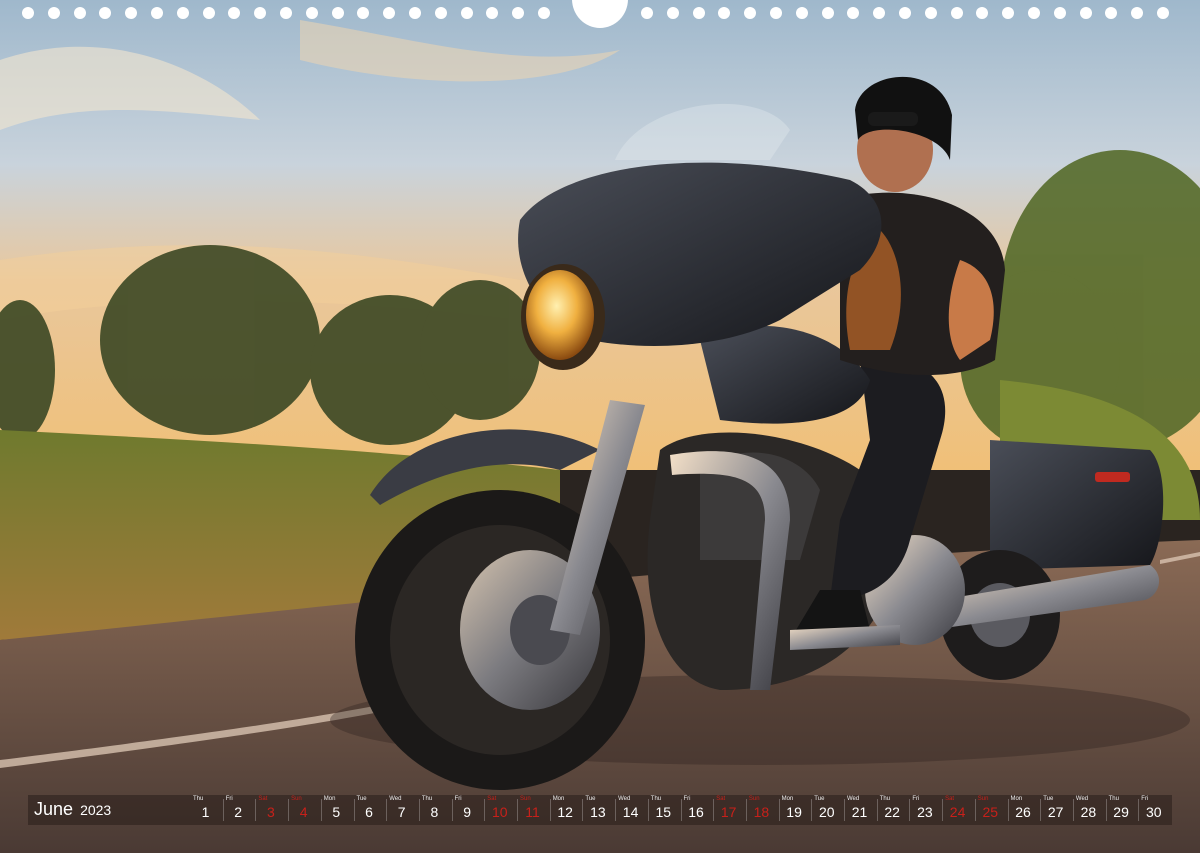 Image resolution: width=1200 pixels, height=853 pixels. Describe the element at coordinates (72, 809) in the screenshot. I see `month-label: June 2023` at that location.